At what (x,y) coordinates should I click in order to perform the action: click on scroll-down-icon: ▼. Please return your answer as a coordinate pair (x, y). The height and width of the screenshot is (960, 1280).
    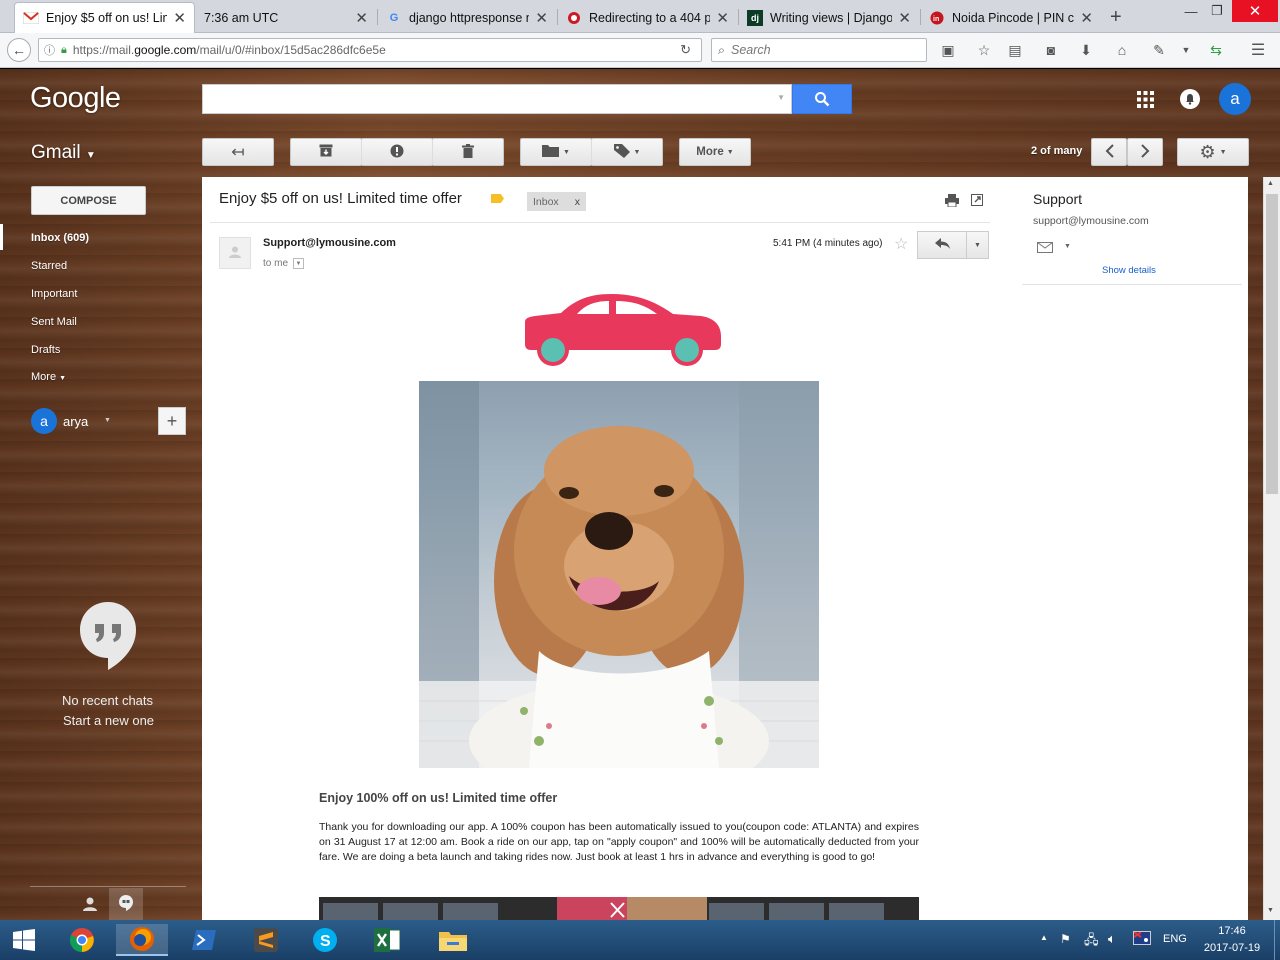
    Looking at the image, I should click on (1270, 910).